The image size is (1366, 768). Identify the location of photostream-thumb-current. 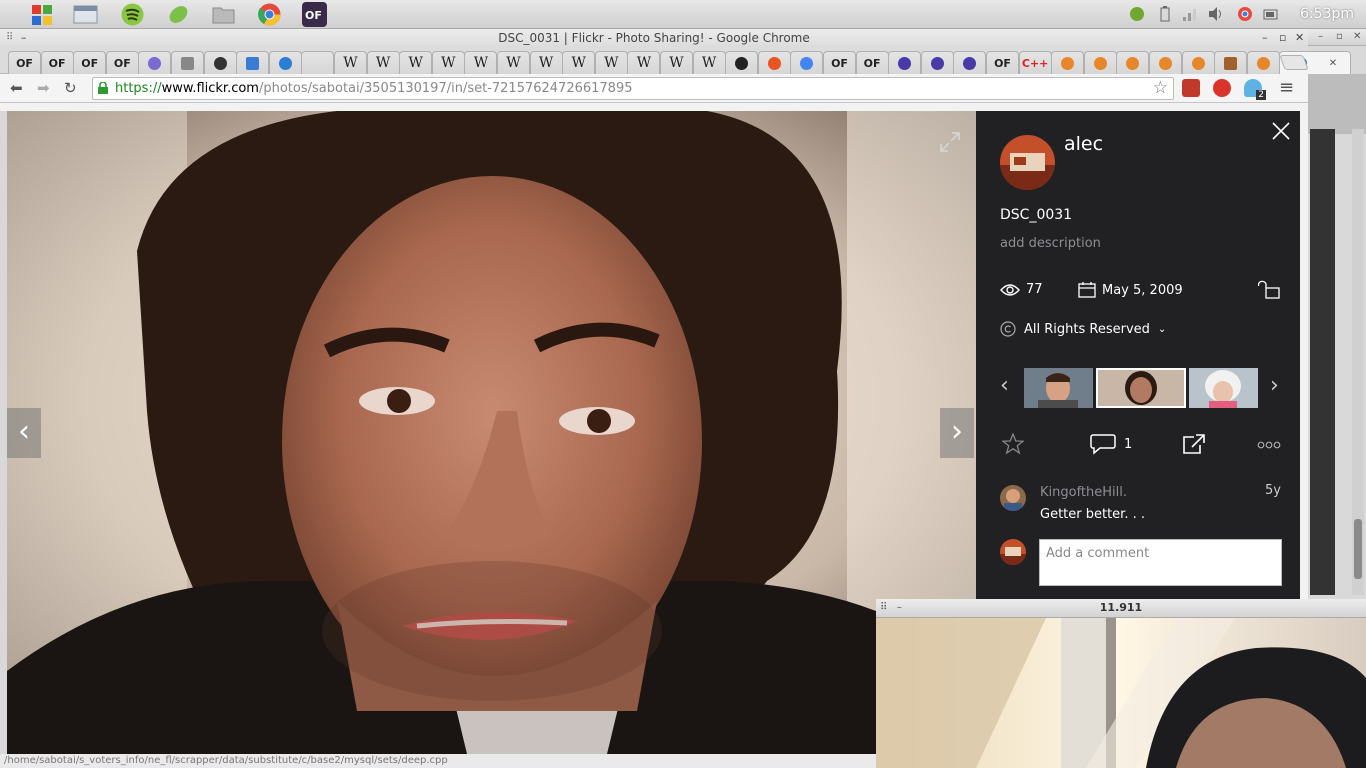
(1141, 388).